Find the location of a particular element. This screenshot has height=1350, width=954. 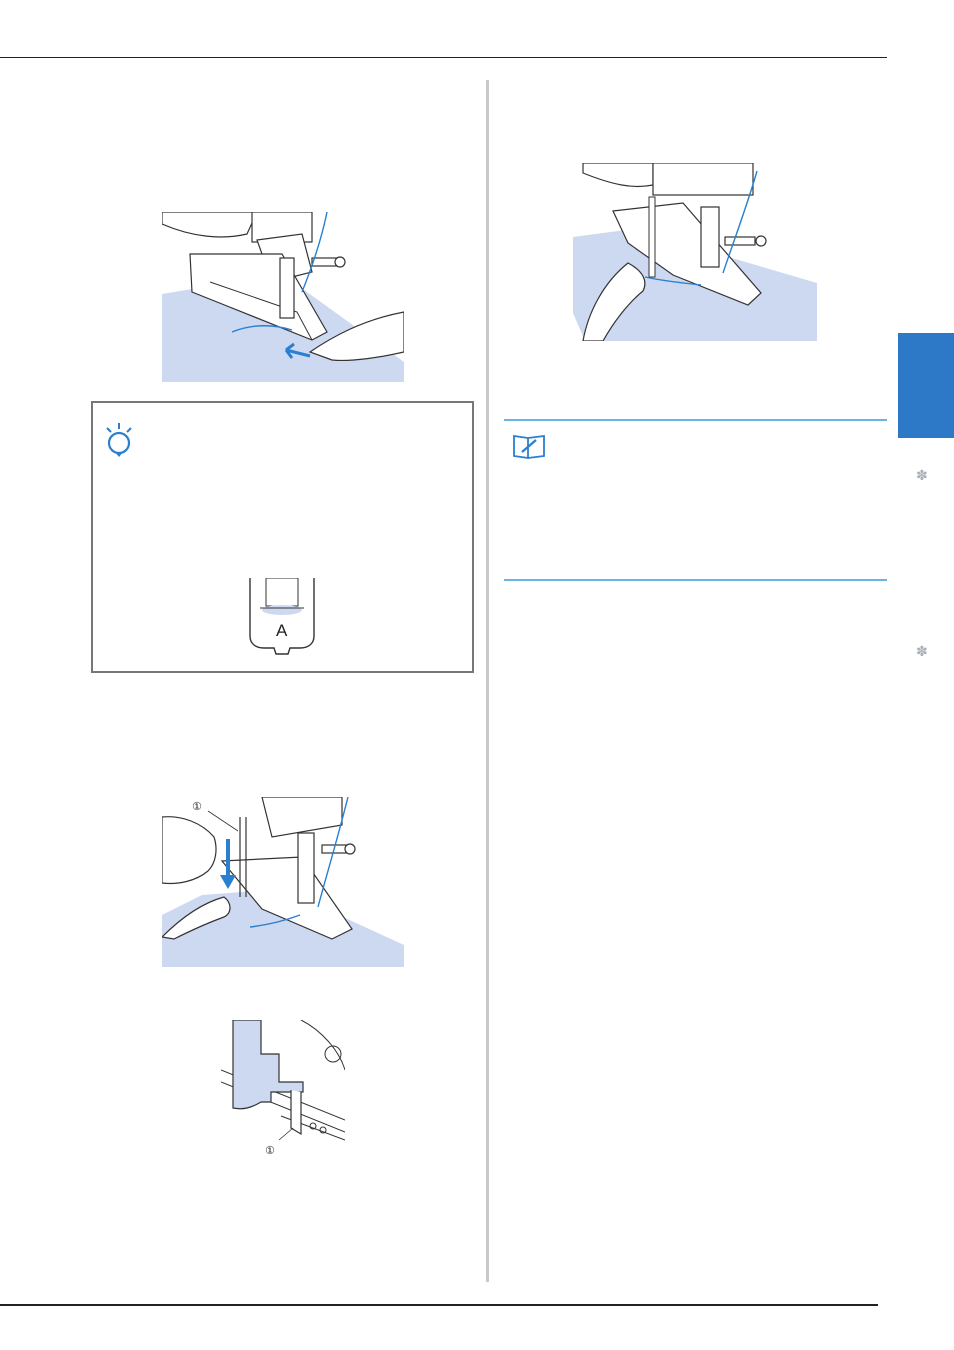

figure-lever-closeup: ① is located at coordinates (283, 1088).